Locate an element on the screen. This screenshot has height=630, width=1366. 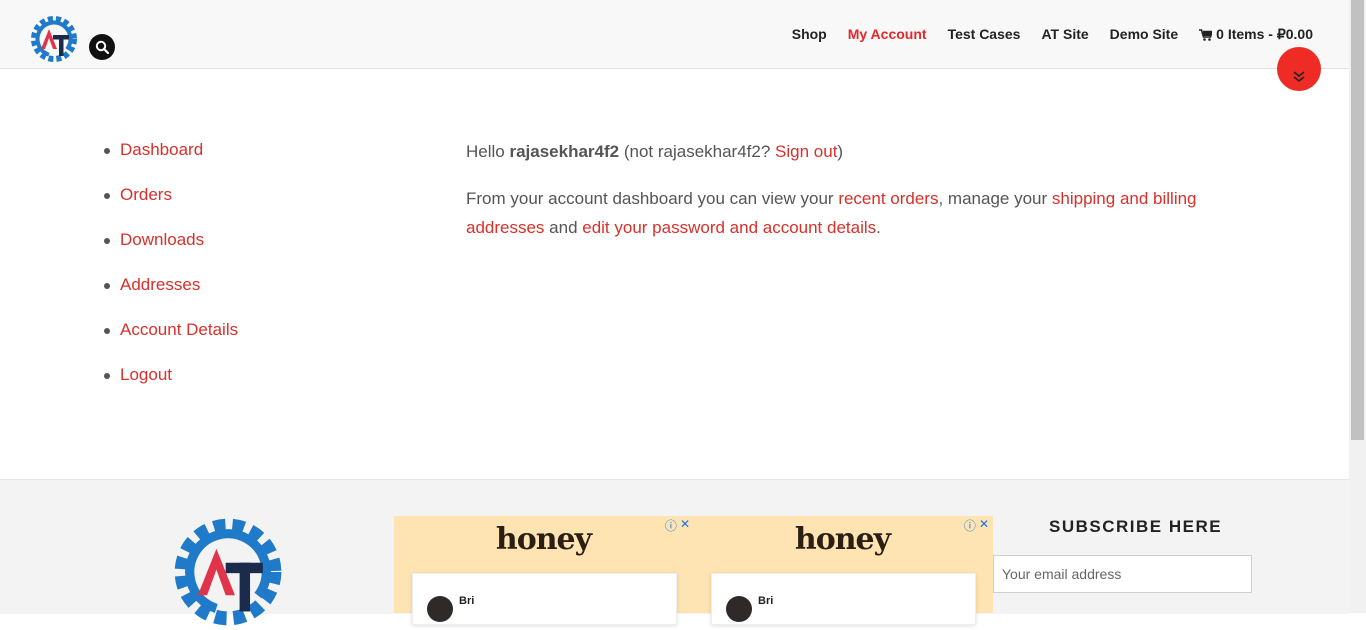
recent-orders-link: recent orders is located at coordinates (888, 198).